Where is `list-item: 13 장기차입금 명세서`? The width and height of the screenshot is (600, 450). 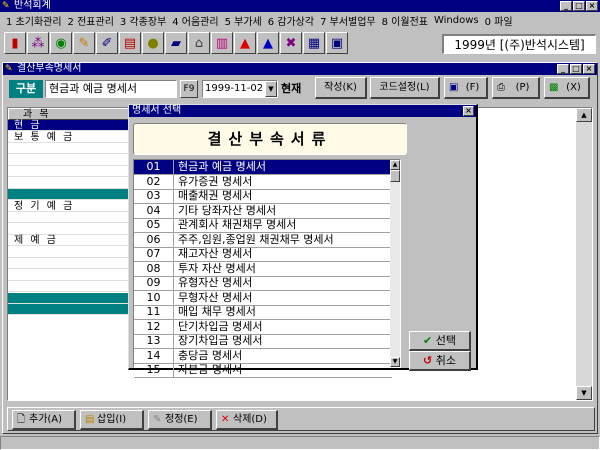 list-item: 13 장기차입금 명세서 is located at coordinates (263, 341).